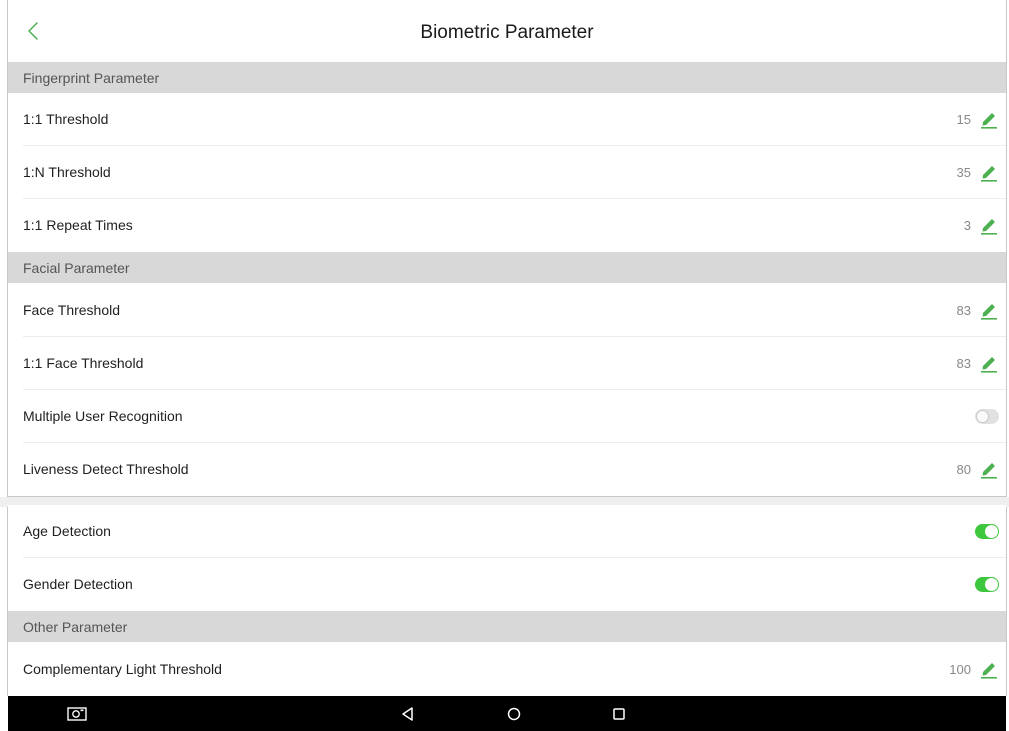 The width and height of the screenshot is (1009, 731). What do you see at coordinates (619, 714) in the screenshot?
I see `recents-square-icon` at bounding box center [619, 714].